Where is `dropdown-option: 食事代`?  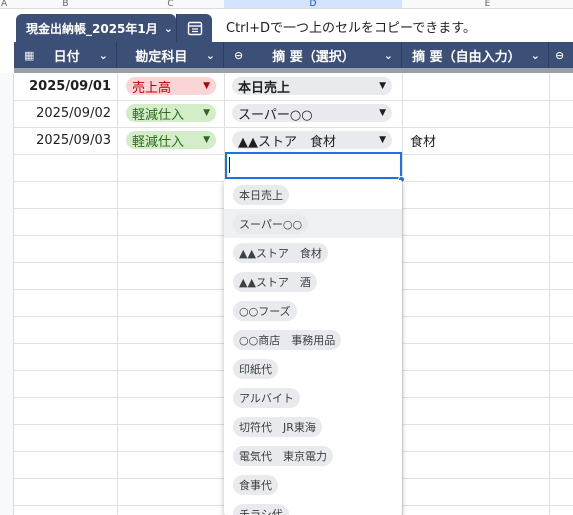 dropdown-option: 食事代 is located at coordinates (313, 484).